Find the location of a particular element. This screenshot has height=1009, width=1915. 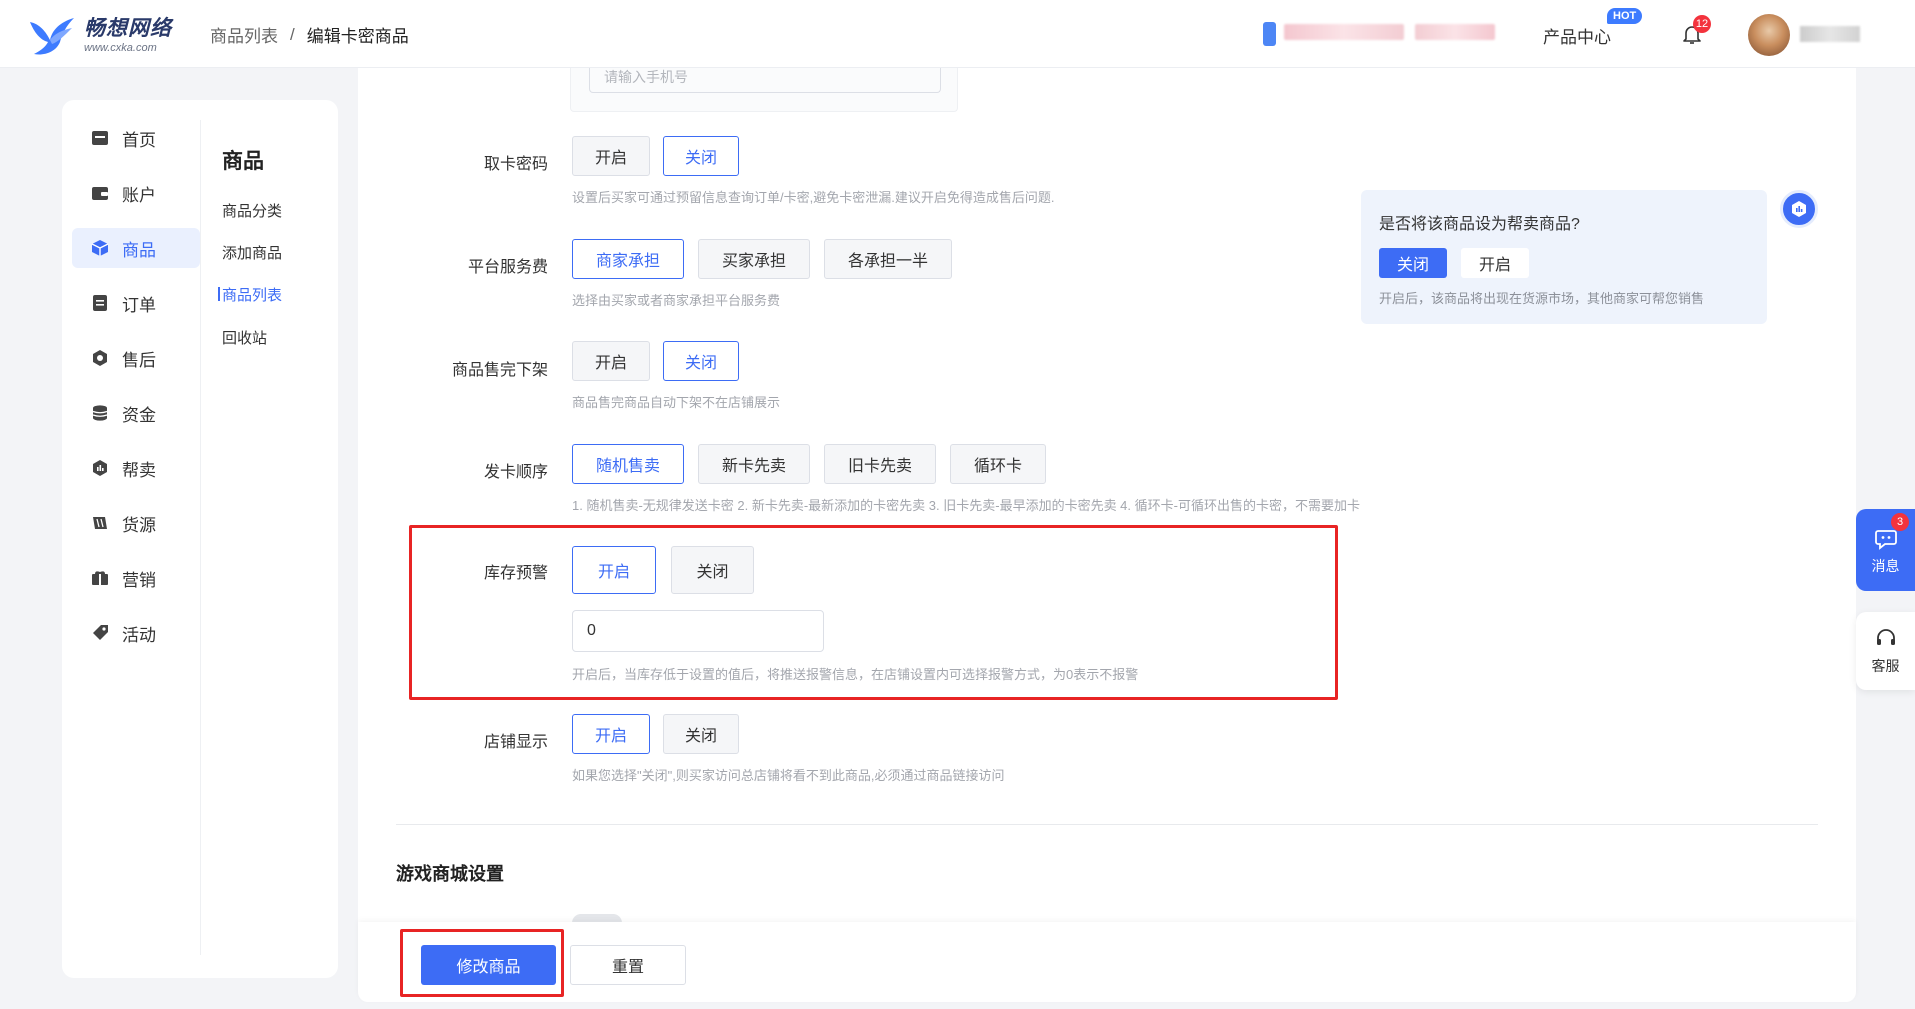

service-label: 客服 is located at coordinates (1885, 666).